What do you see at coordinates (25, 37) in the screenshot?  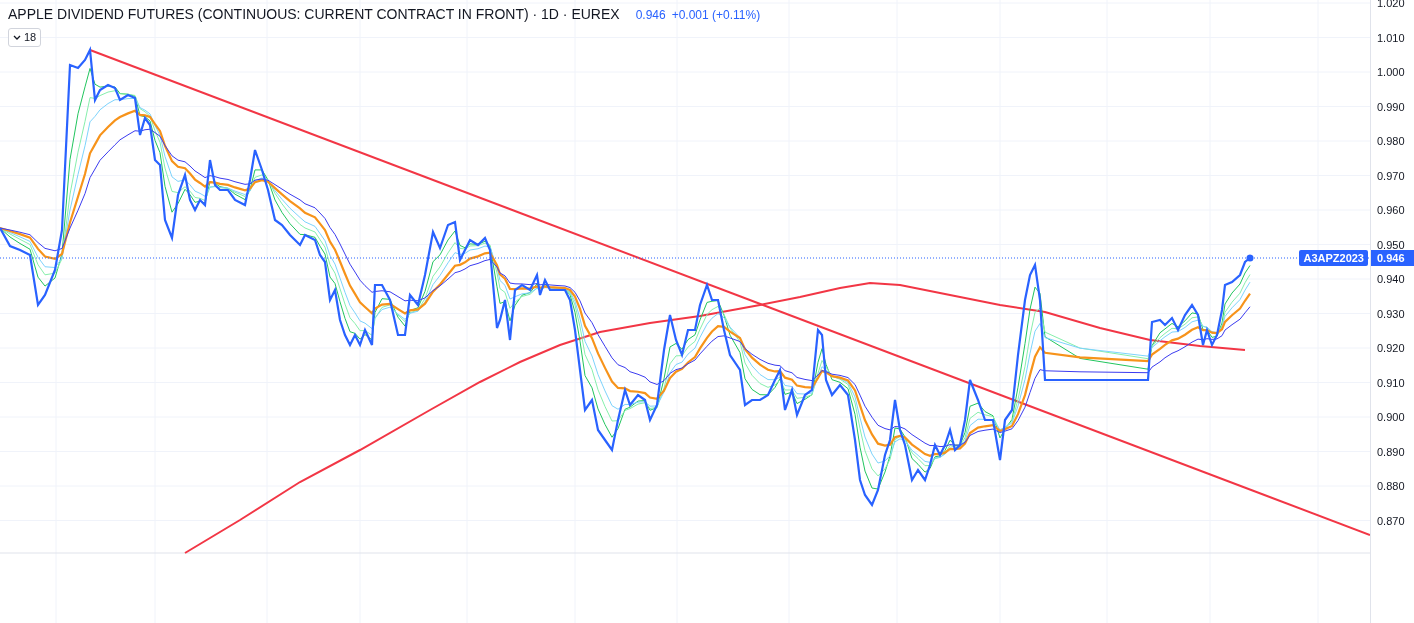 I see `indicators-toggle-button: 18` at bounding box center [25, 37].